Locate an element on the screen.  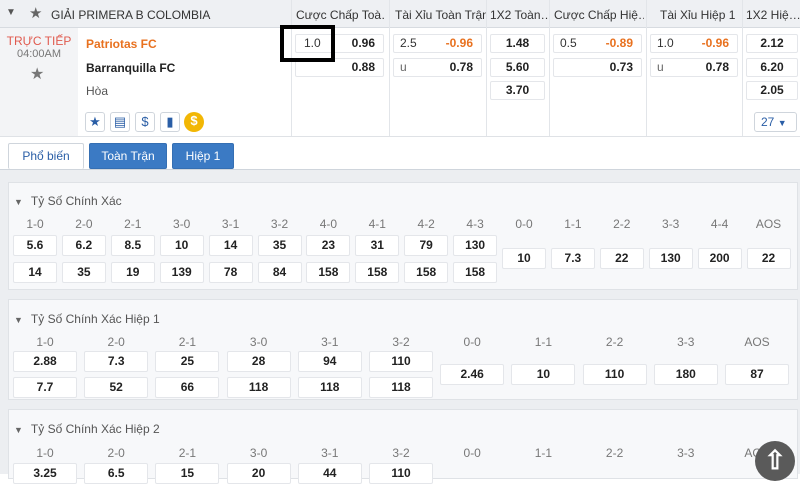
odds-cell: 78 is located at coordinates (230, 272).